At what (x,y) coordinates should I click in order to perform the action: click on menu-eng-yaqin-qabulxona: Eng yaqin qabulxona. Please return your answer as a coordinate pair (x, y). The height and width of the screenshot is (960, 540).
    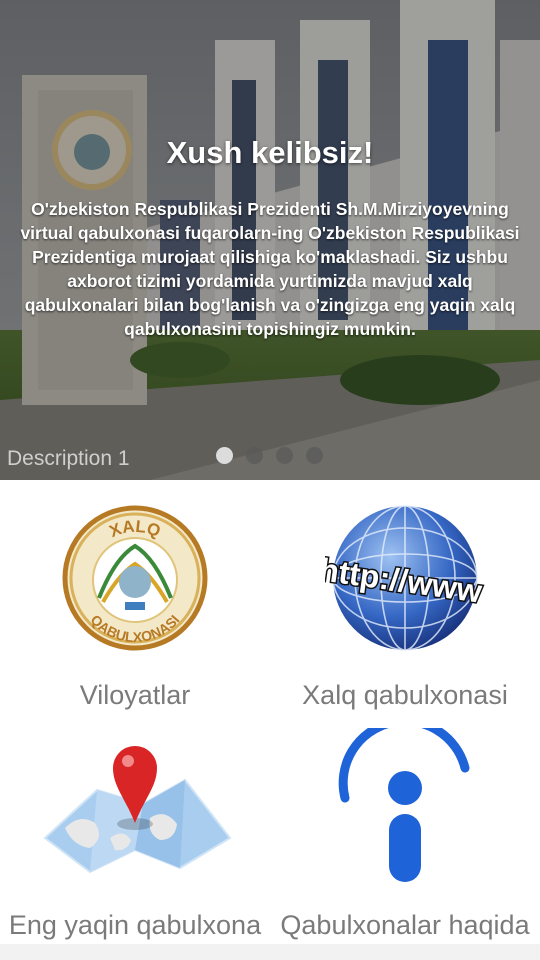
    Looking at the image, I should click on (135, 838).